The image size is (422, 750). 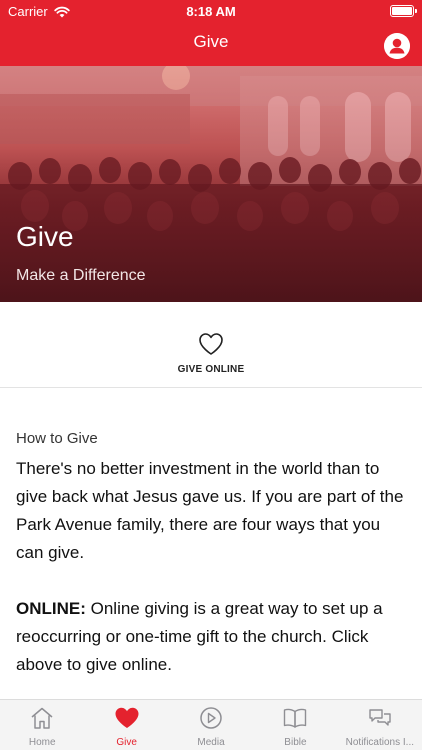 What do you see at coordinates (295, 742) in the screenshot?
I see `tab-bible-label: Bible` at bounding box center [295, 742].